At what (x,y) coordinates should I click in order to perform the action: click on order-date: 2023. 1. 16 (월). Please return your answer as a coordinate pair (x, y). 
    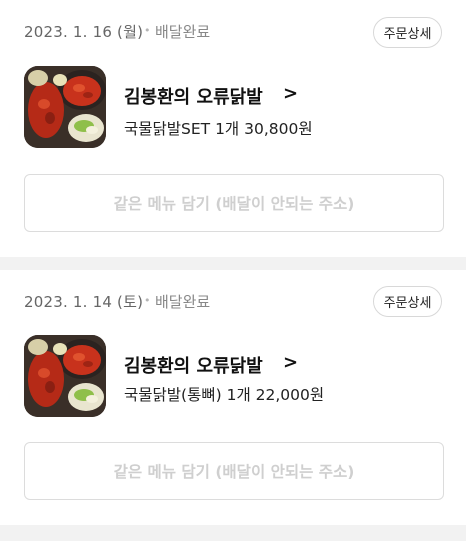
    Looking at the image, I should click on (84, 32).